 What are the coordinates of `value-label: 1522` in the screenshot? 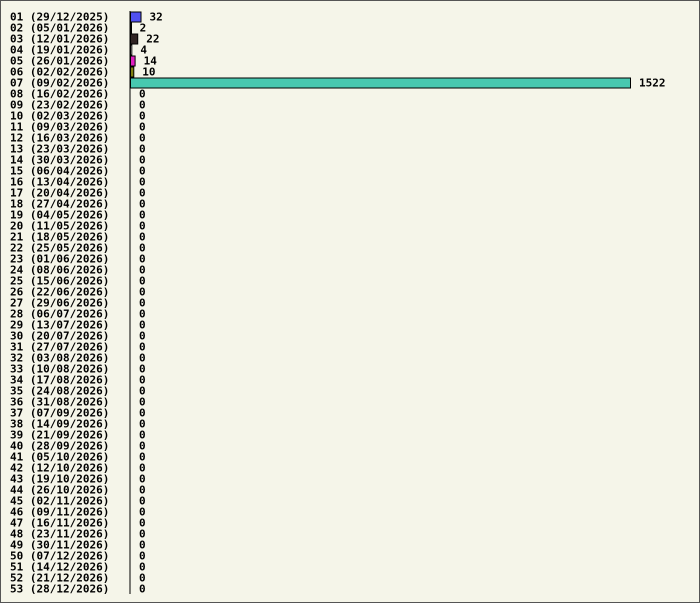 It's located at (652, 83).